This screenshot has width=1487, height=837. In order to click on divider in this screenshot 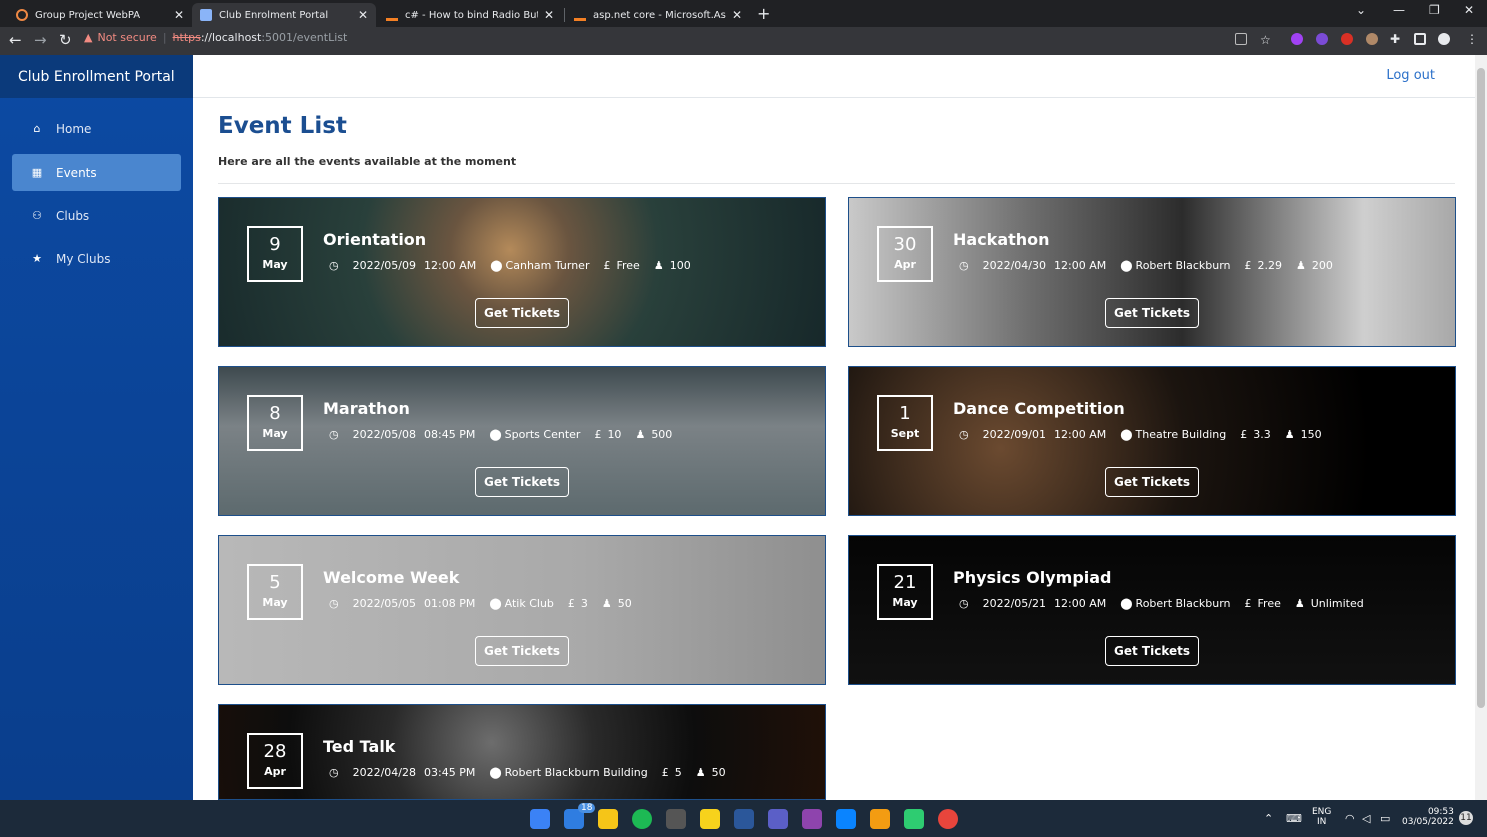, I will do `click(836, 183)`.